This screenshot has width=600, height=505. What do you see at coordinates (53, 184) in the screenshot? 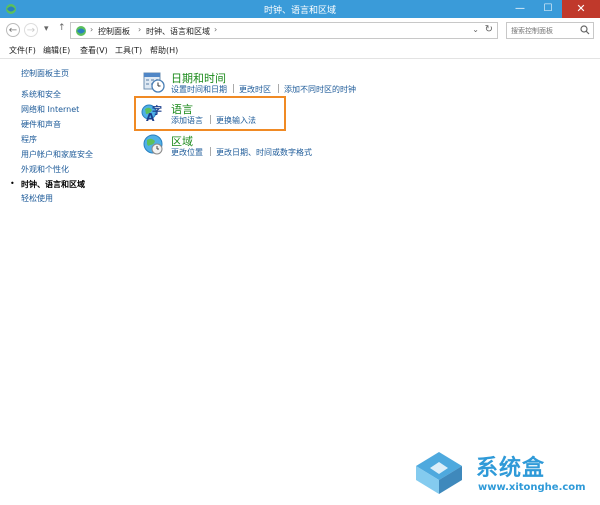
I see `sidebar-item-clock-language-region: 时钟、语言和区域` at bounding box center [53, 184].